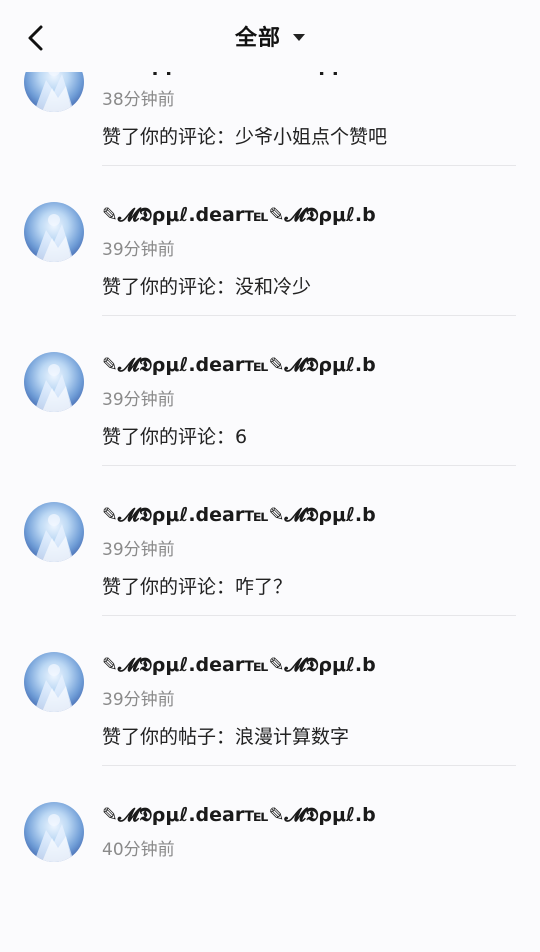 This screenshot has height=952, width=540. Describe the element at coordinates (225, 735) in the screenshot. I see `notification-text: 赞了你的帖子：浪漫计算数字` at that location.